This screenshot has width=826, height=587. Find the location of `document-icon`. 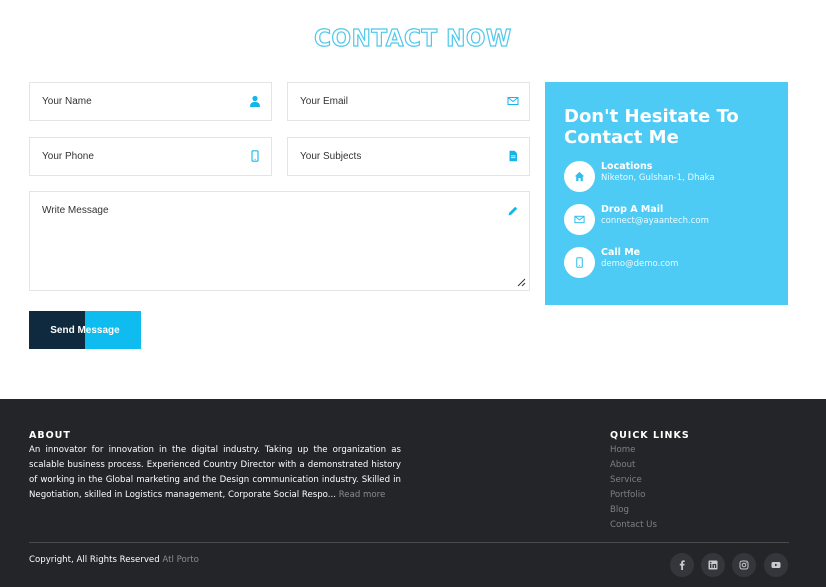

document-icon is located at coordinates (513, 156).